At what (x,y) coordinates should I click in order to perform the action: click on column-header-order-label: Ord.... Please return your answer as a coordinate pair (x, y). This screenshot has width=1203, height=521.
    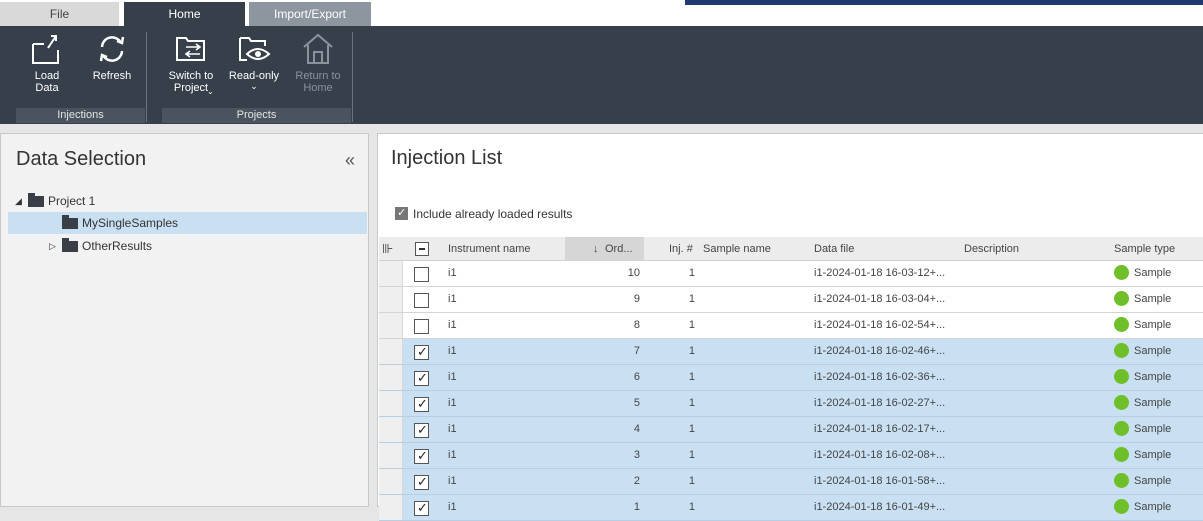
    Looking at the image, I should click on (619, 249).